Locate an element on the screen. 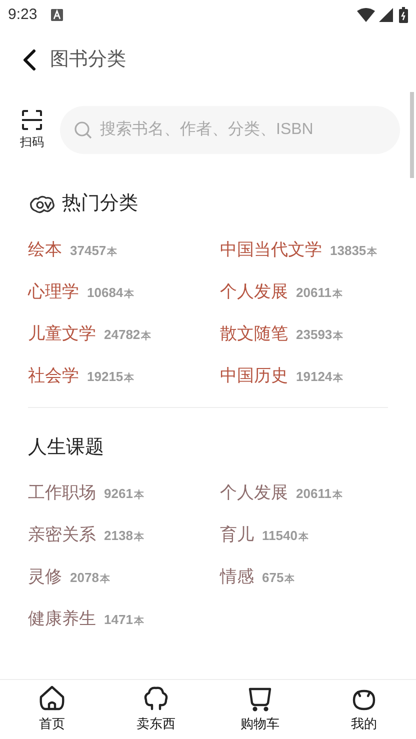 This screenshot has height=739, width=416. search-icon is located at coordinates (83, 130).